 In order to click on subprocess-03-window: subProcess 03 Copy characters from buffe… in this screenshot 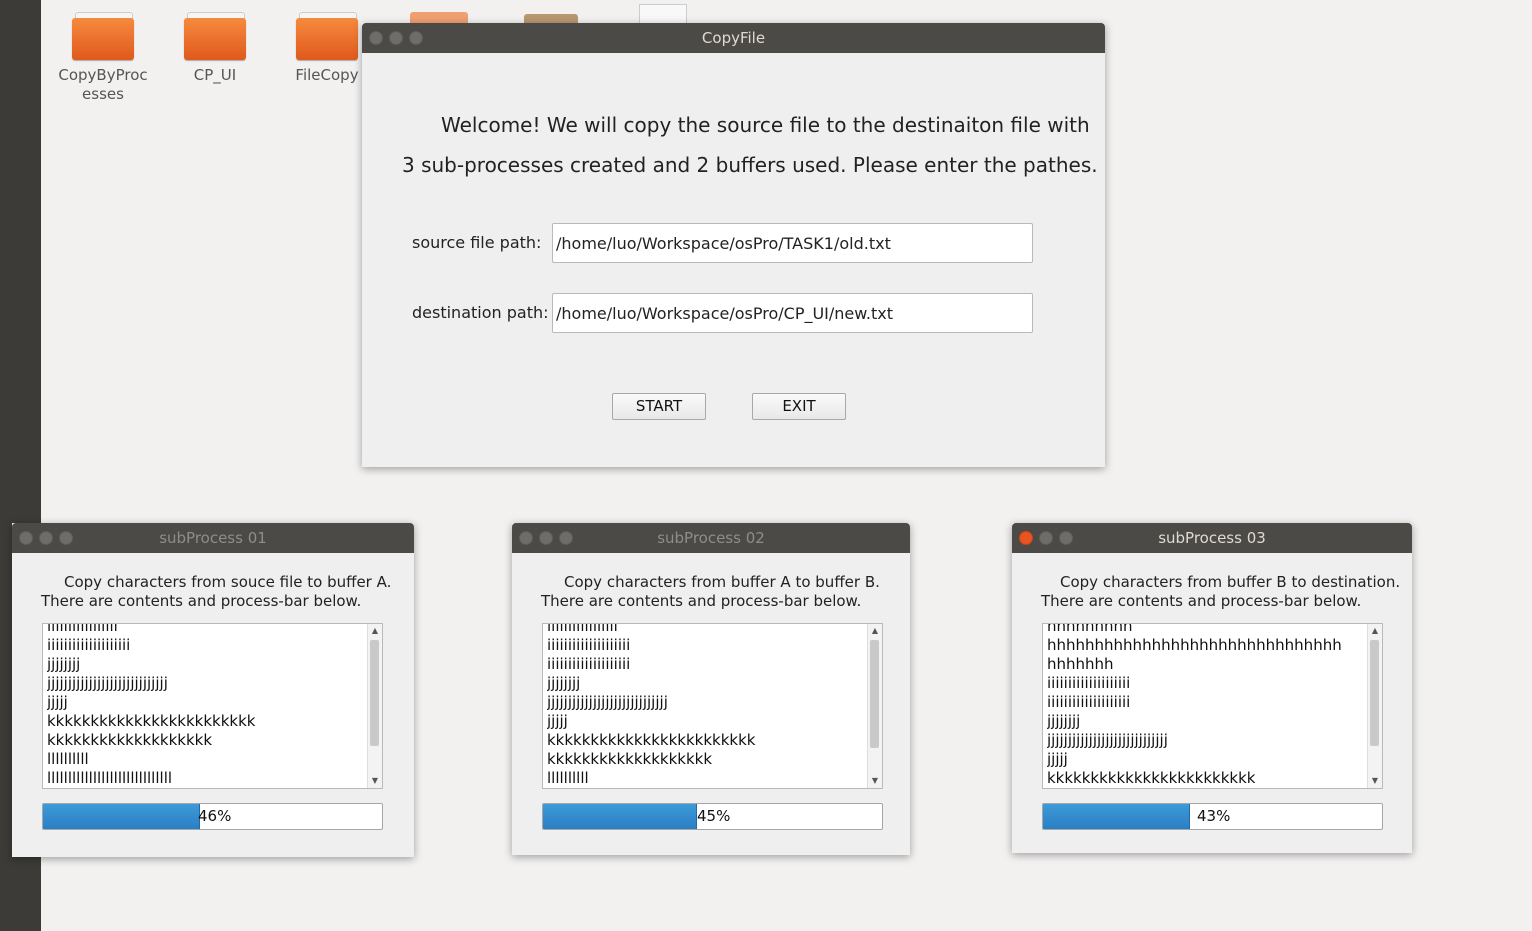, I will do `click(1212, 688)`.